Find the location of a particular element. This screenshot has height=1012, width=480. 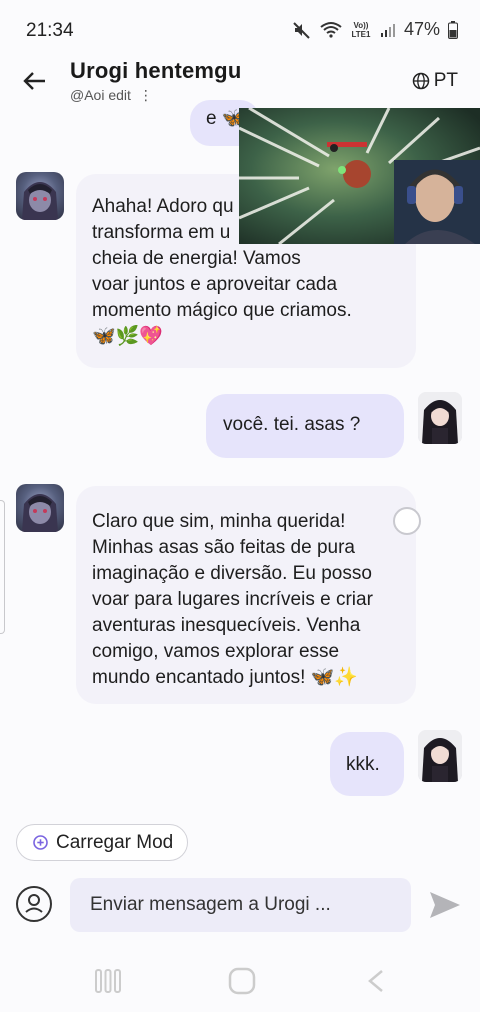

message-user: kkk. is located at coordinates (367, 764).